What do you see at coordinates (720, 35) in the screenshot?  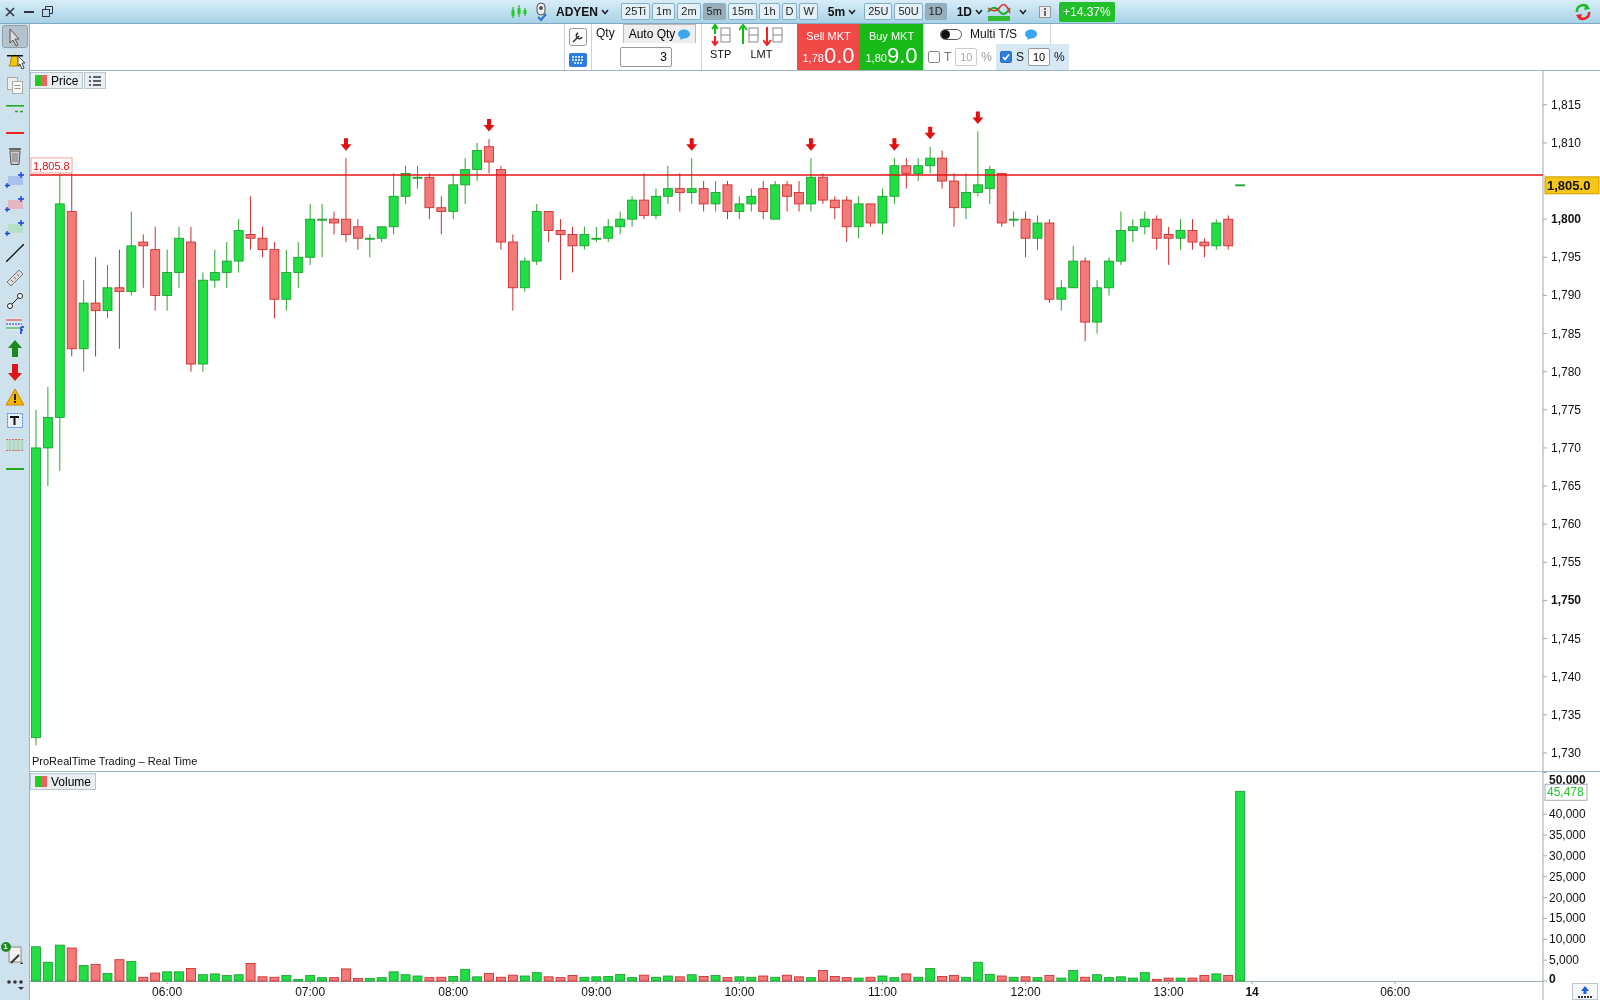 I see `stop-order-icon` at bounding box center [720, 35].